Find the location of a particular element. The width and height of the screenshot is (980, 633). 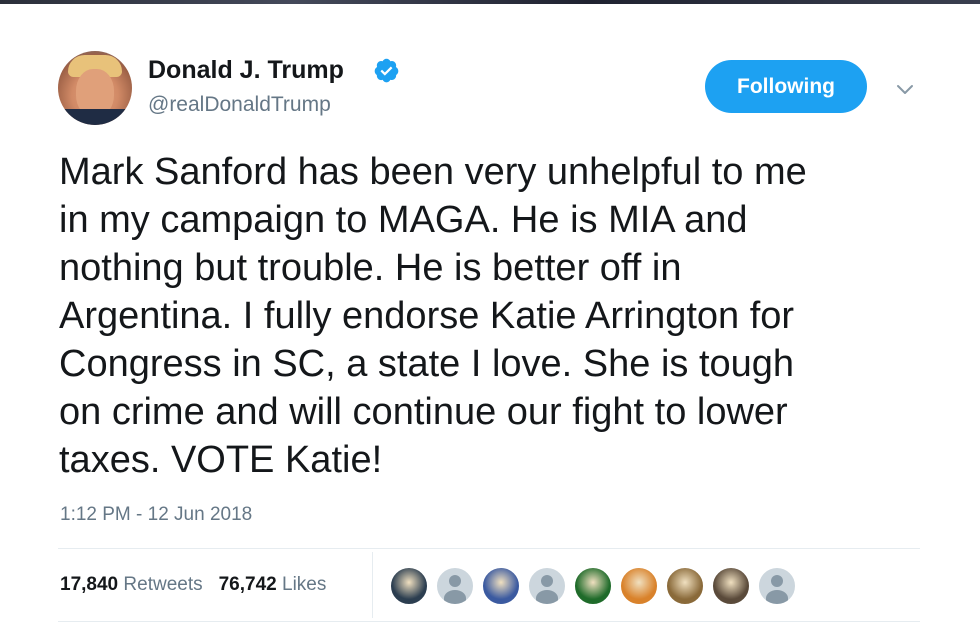

chevron-down-icon is located at coordinates (905, 90).